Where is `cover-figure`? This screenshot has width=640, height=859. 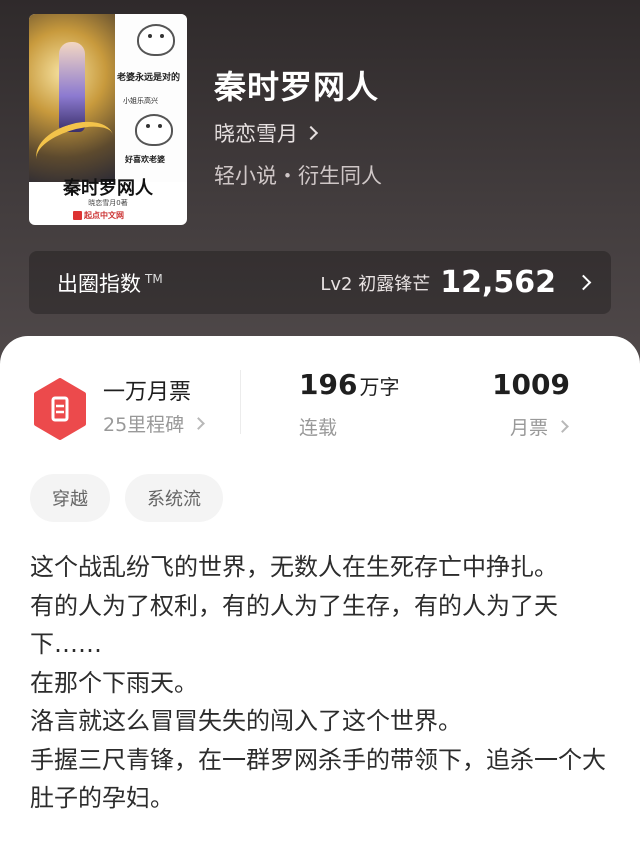 cover-figure is located at coordinates (72, 87).